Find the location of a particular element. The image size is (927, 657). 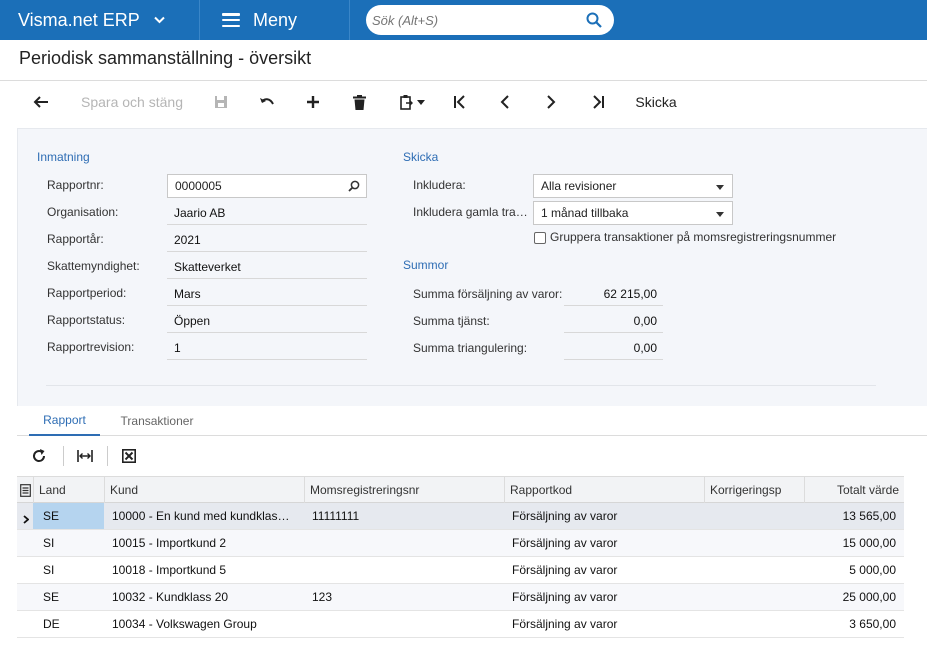

summa-triangulering-value: 0,00 is located at coordinates (613, 348).